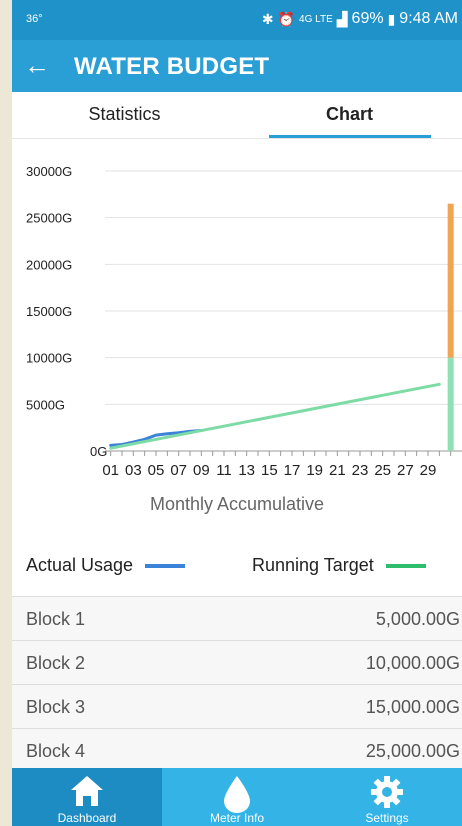 The height and width of the screenshot is (826, 462). What do you see at coordinates (49, 218) in the screenshot?
I see `y-tick-label: 25000G` at bounding box center [49, 218].